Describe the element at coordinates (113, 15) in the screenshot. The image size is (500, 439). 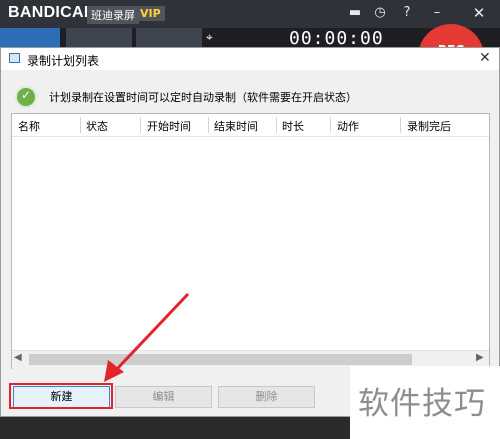
I see `app-name-badge: 班迪录屏` at that location.